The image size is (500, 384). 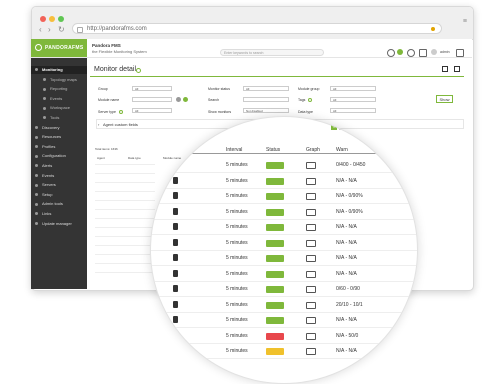 What do you see at coordinates (390, 127) in the screenshot?
I see `pagination-page: 8` at bounding box center [390, 127].